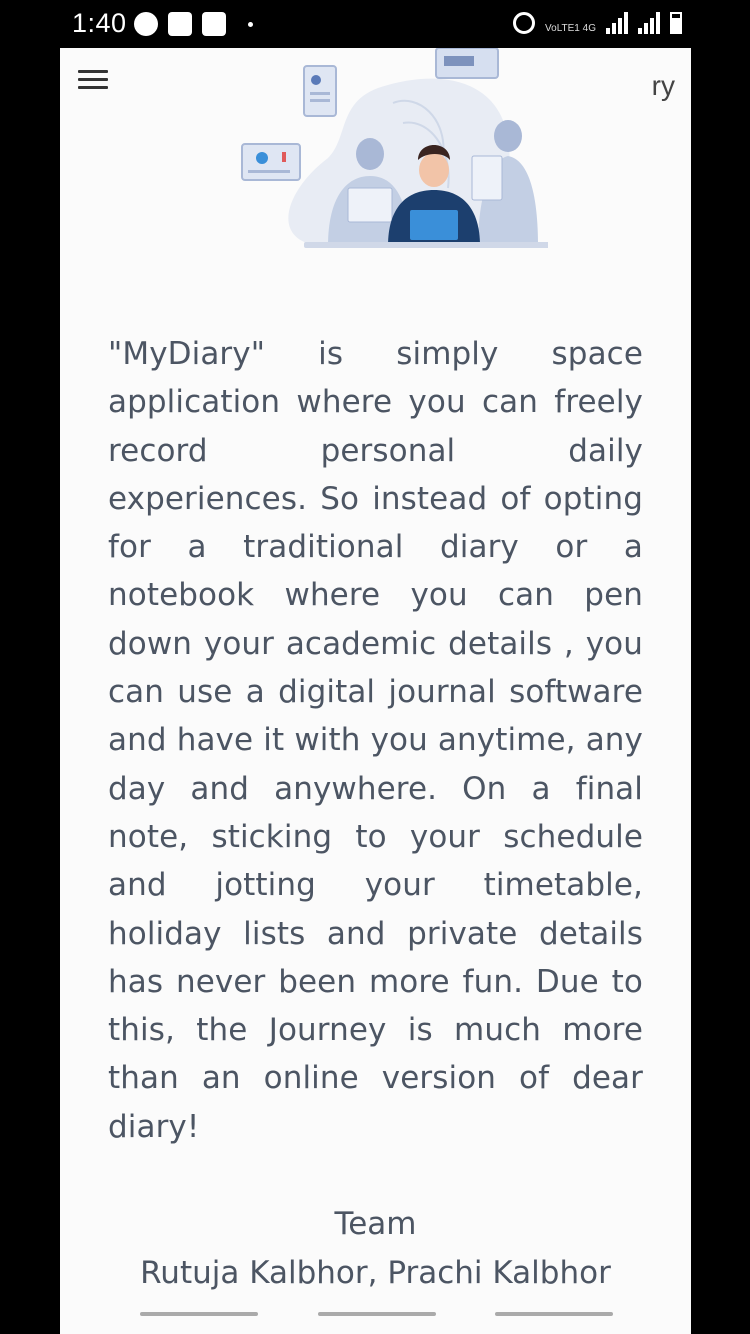 The height and width of the screenshot is (1334, 750). I want to click on team-working-illustration, so click(394, 148).